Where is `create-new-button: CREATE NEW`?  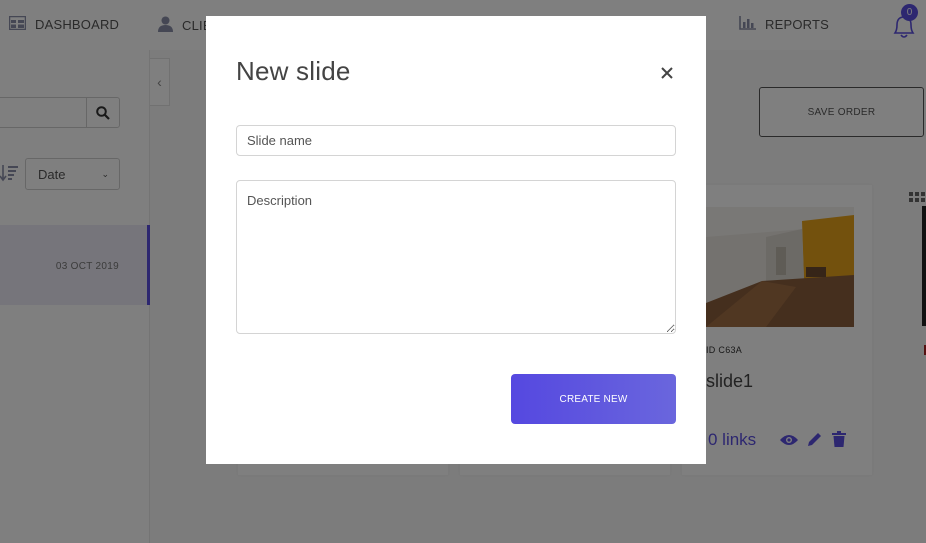
create-new-button: CREATE NEW is located at coordinates (593, 399).